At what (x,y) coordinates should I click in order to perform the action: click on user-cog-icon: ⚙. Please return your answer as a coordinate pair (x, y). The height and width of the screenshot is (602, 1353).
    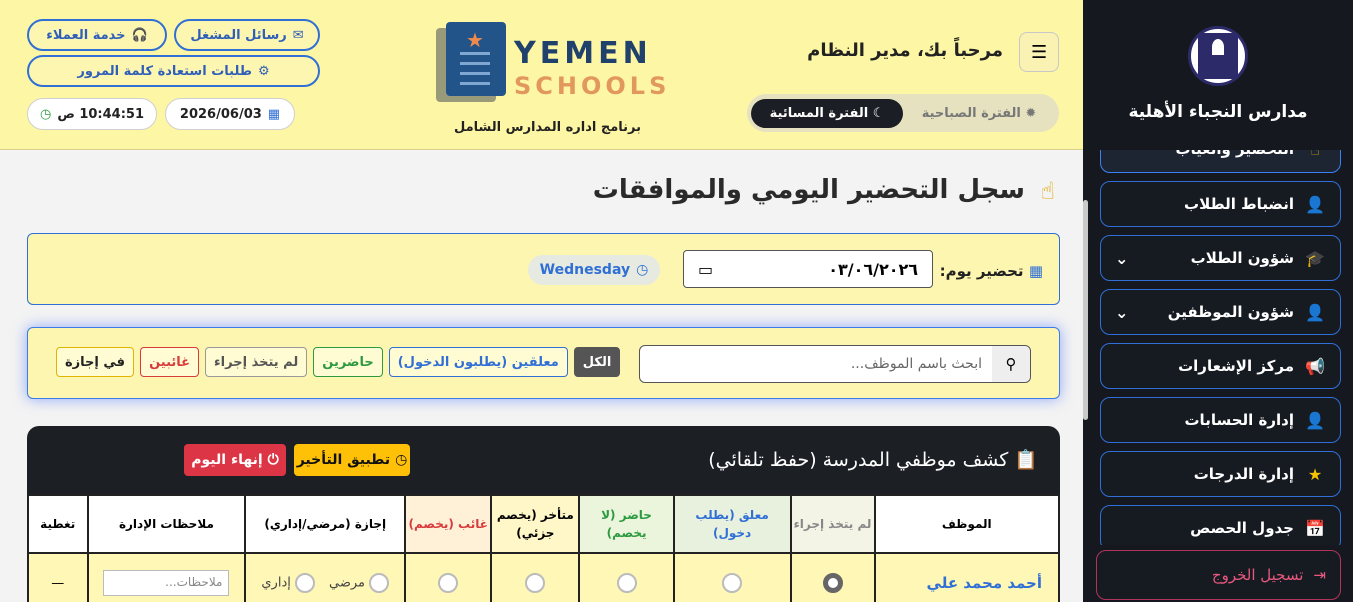
    Looking at the image, I should click on (264, 71).